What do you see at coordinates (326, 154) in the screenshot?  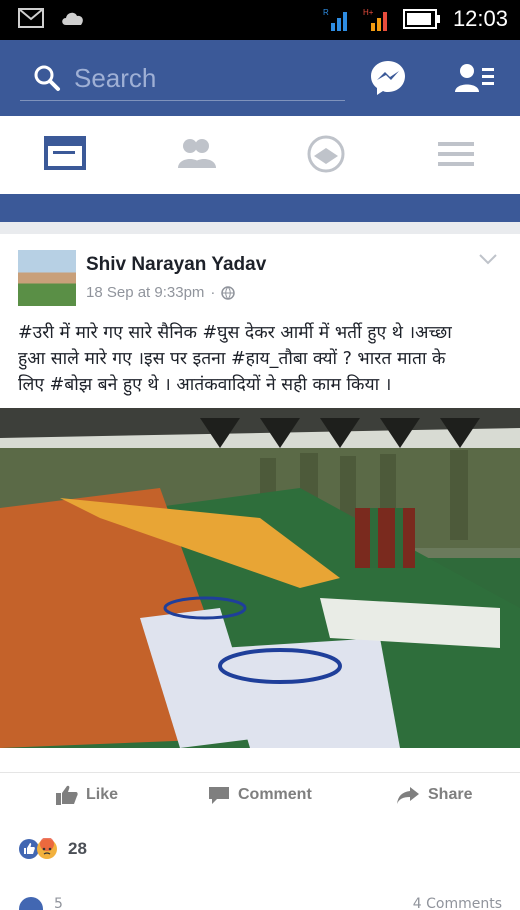 I see `notifications-tab` at bounding box center [326, 154].